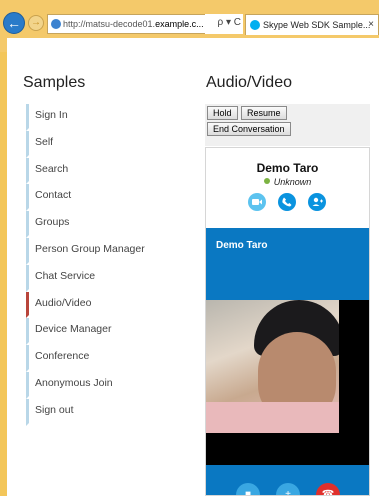 The width and height of the screenshot is (379, 496). What do you see at coordinates (272, 366) in the screenshot?
I see `self-video-preview` at bounding box center [272, 366].